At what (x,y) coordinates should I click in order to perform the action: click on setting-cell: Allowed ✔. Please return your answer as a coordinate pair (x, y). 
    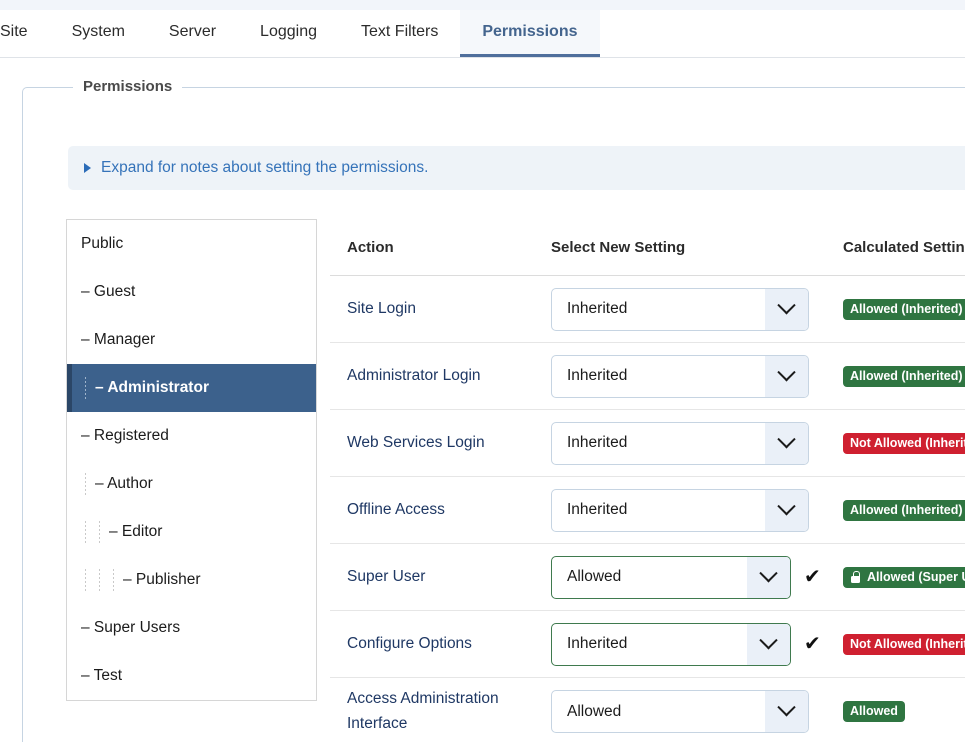
    Looking at the image, I should click on (697, 577).